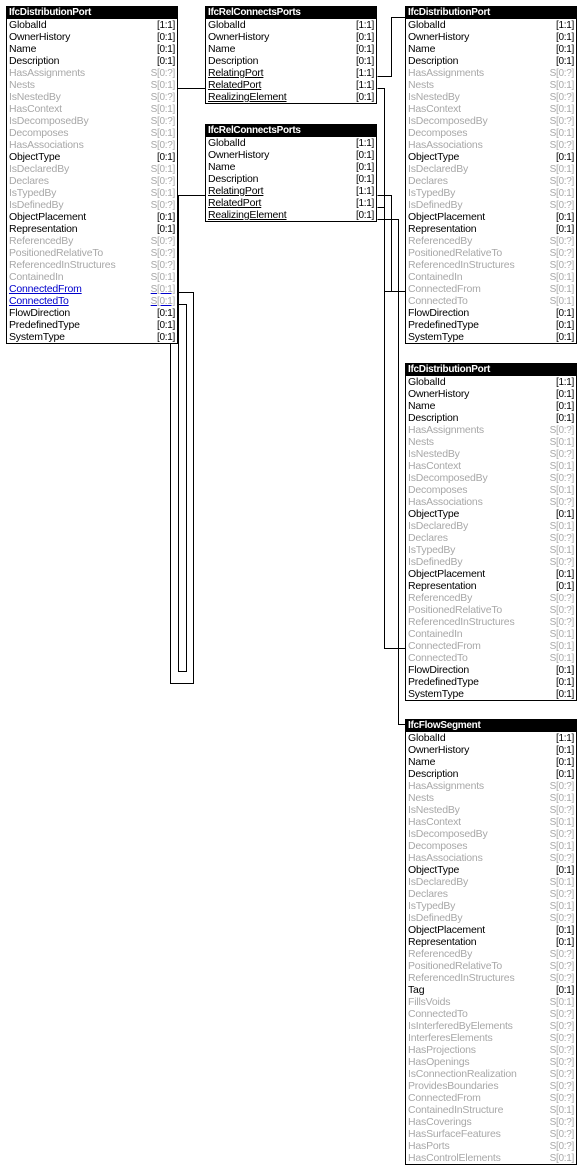 The image size is (584, 1172). I want to click on attribute-row: ConnectedFrom S[0:1], so click(92, 289).